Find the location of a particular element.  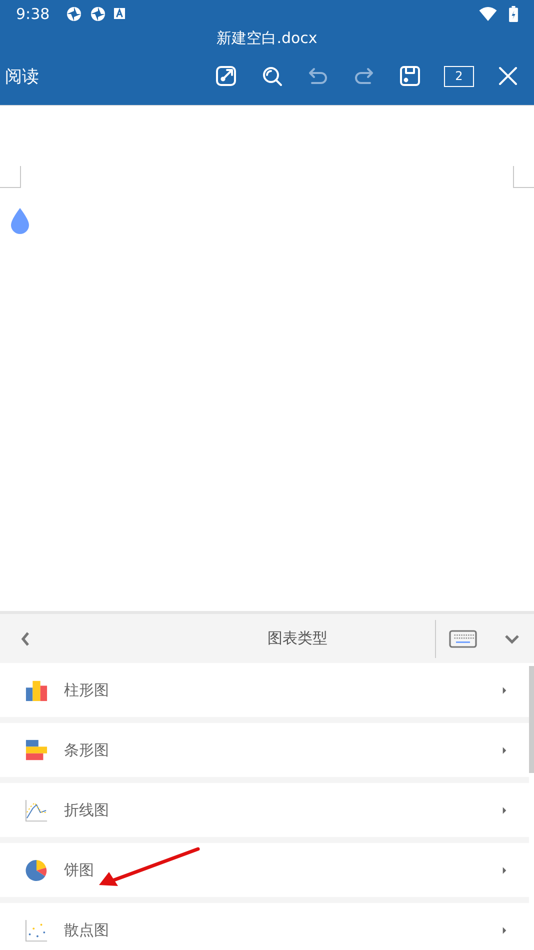

document-title: 新建空白.docx is located at coordinates (267, 38).